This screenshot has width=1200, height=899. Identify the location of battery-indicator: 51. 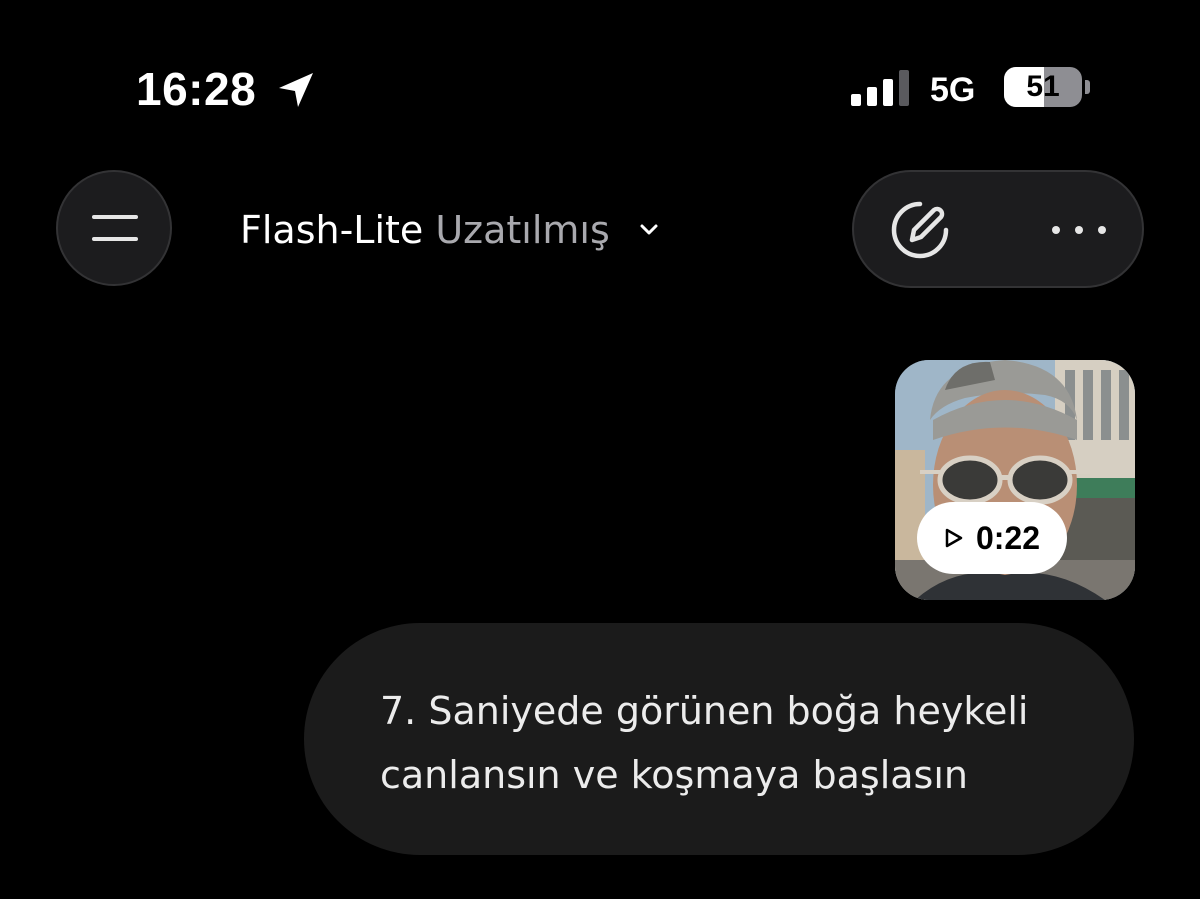
(1043, 87).